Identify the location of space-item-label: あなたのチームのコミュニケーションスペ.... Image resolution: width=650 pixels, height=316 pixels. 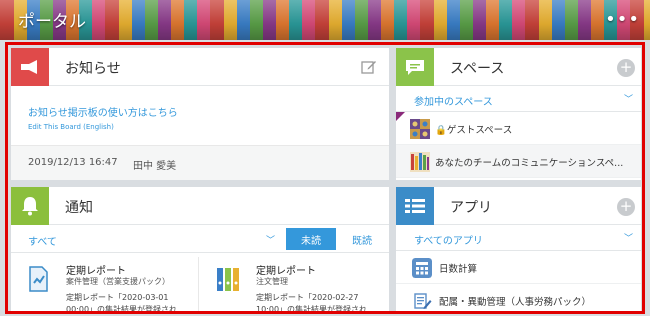
(529, 163).